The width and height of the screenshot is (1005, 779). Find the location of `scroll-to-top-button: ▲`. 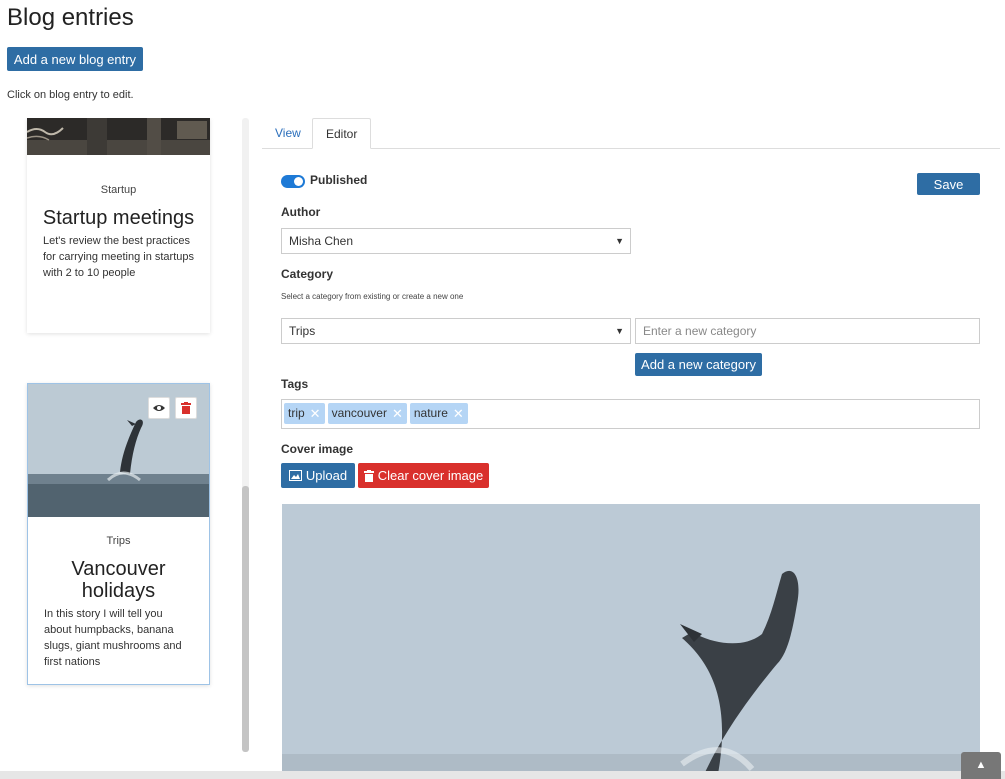

scroll-to-top-button: ▲ is located at coordinates (981, 765).